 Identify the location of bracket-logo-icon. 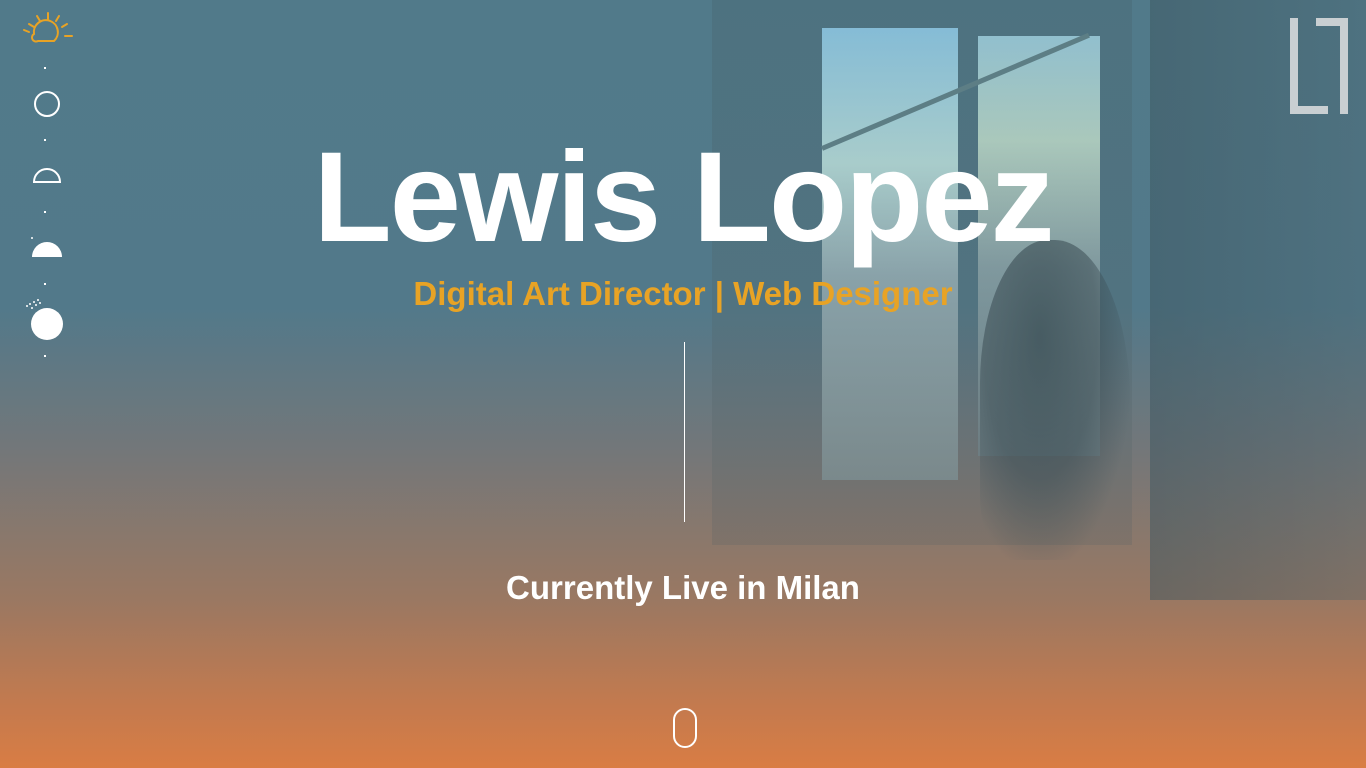
(1319, 66).